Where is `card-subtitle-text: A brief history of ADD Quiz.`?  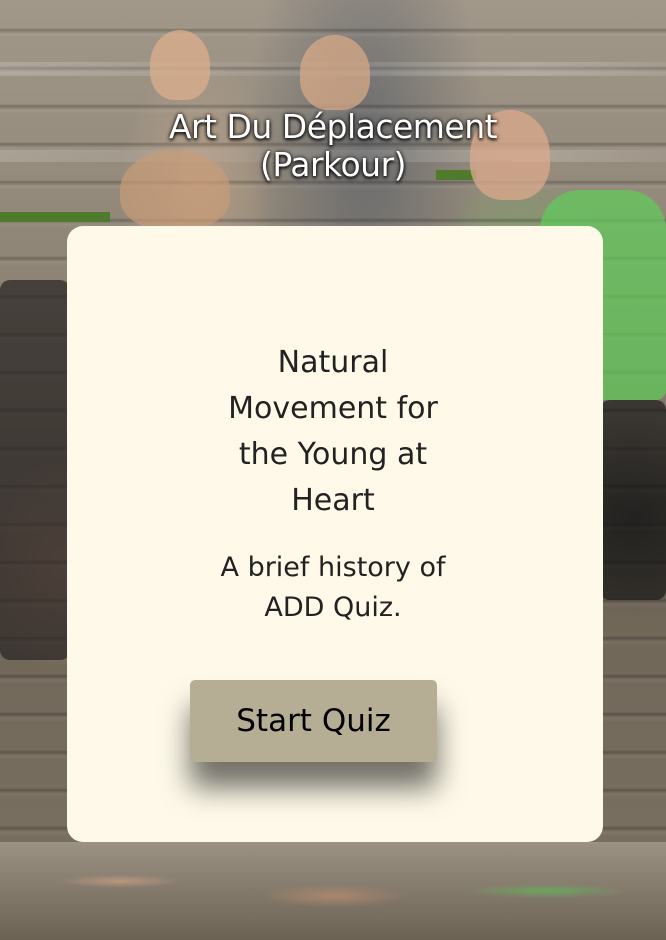 card-subtitle-text: A brief history of ADD Quiz. is located at coordinates (333, 587).